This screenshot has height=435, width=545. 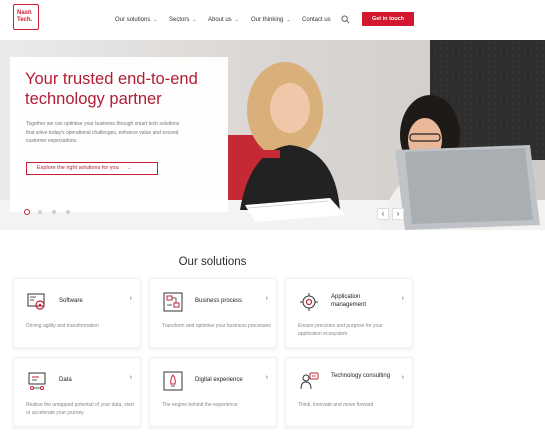 I want to click on card-title: Application management, so click(x=349, y=301).